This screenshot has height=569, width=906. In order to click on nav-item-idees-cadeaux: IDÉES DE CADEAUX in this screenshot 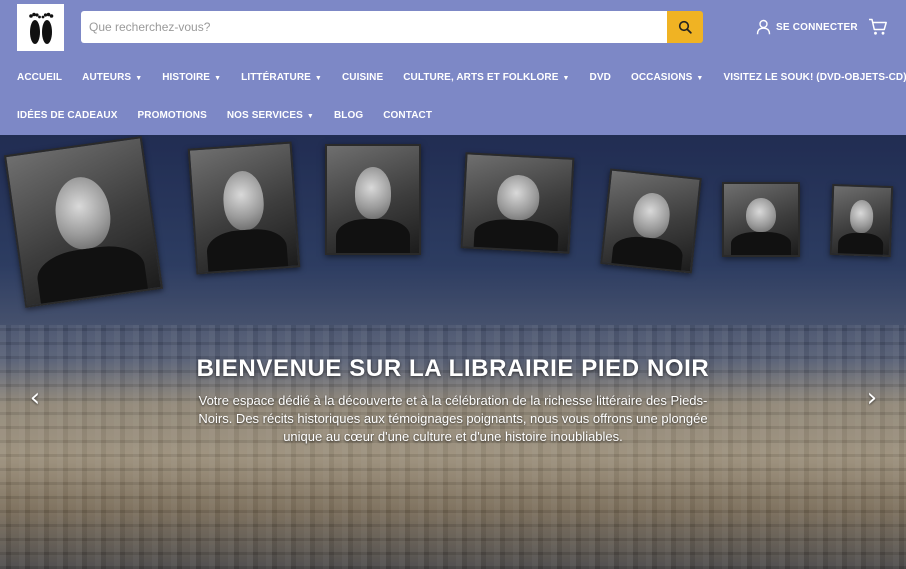, I will do `click(67, 115)`.